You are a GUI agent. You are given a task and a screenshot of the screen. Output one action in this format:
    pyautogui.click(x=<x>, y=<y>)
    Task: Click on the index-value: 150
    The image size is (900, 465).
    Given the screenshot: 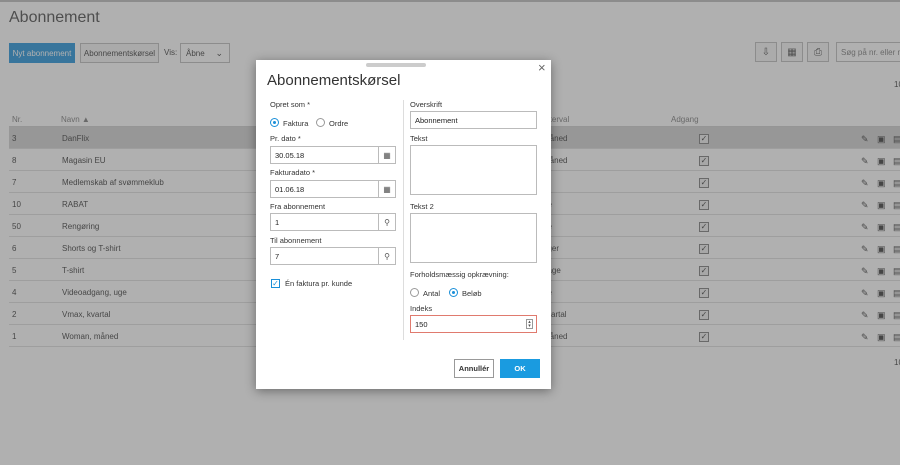 What is the action you would take?
    pyautogui.click(x=421, y=324)
    